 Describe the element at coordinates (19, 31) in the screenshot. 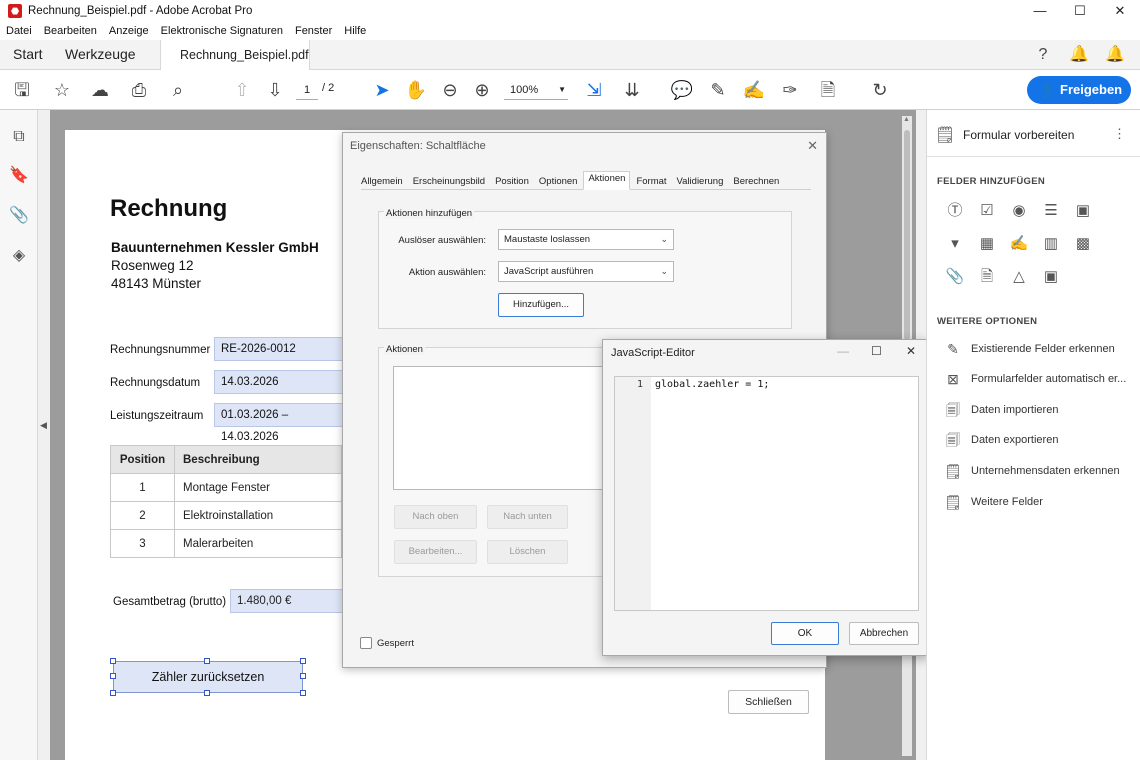

I see `menu-datei: Datei` at that location.